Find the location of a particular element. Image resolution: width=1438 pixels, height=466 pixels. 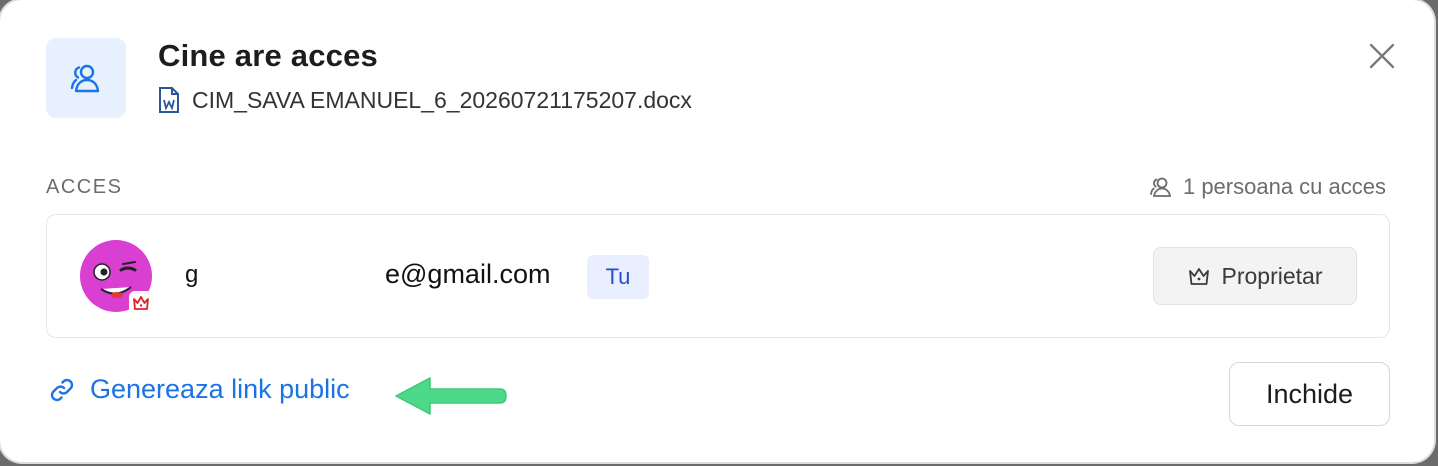

user-email-start: g is located at coordinates (192, 274).